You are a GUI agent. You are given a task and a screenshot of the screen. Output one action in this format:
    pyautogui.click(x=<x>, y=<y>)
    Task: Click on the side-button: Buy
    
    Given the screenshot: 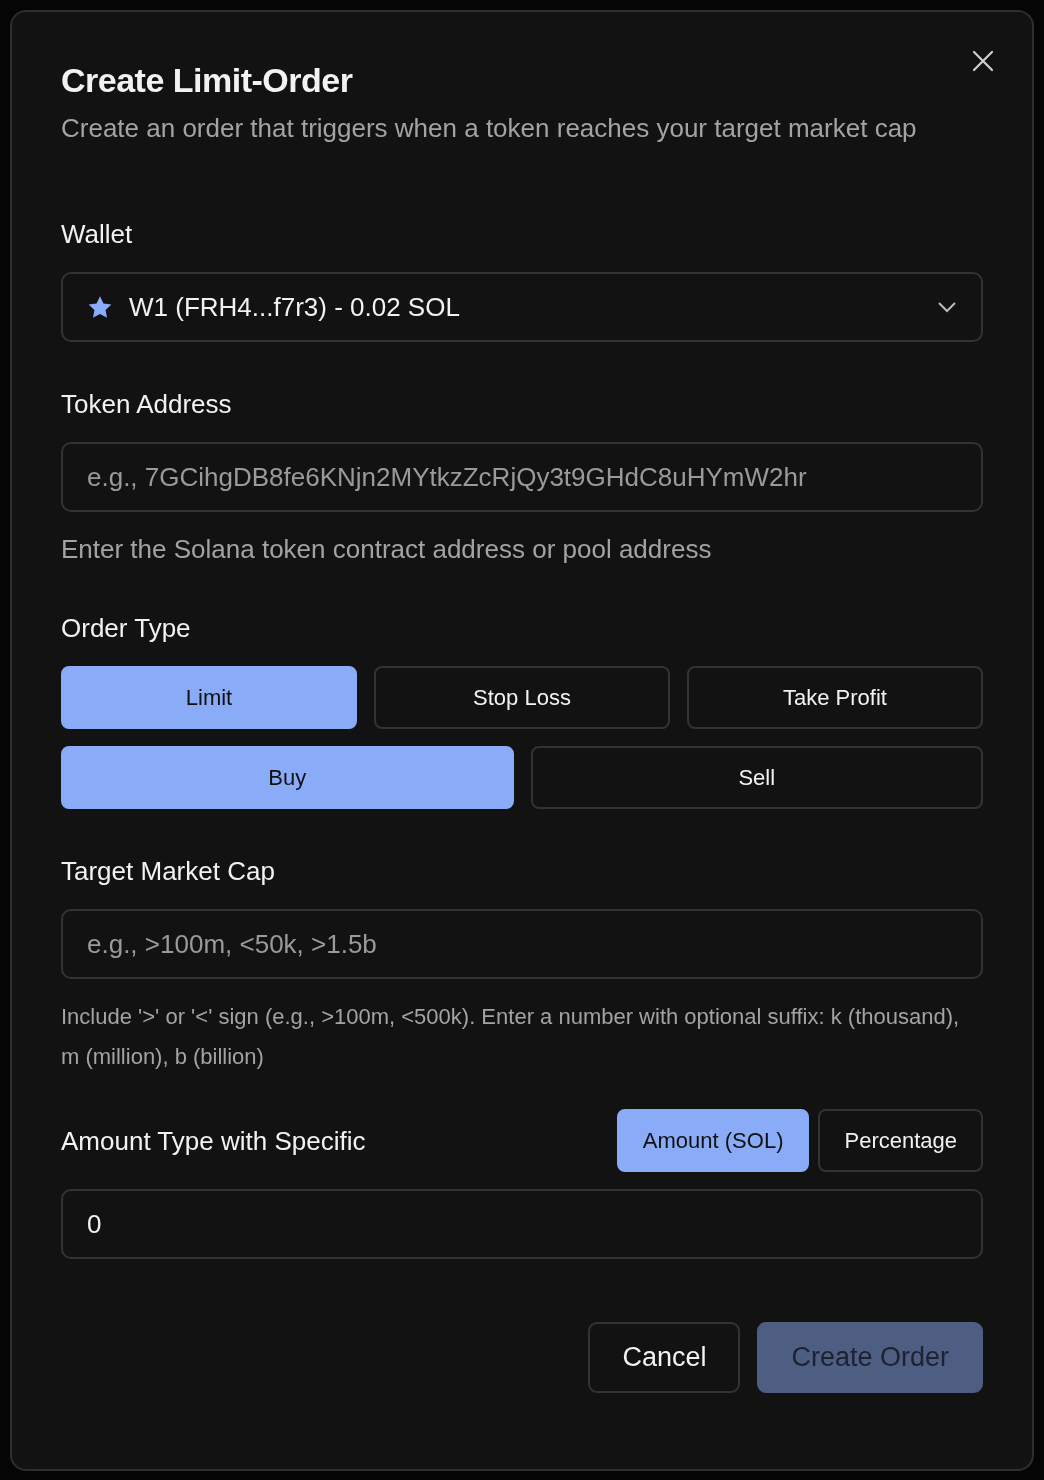 What is the action you would take?
    pyautogui.click(x=287, y=777)
    